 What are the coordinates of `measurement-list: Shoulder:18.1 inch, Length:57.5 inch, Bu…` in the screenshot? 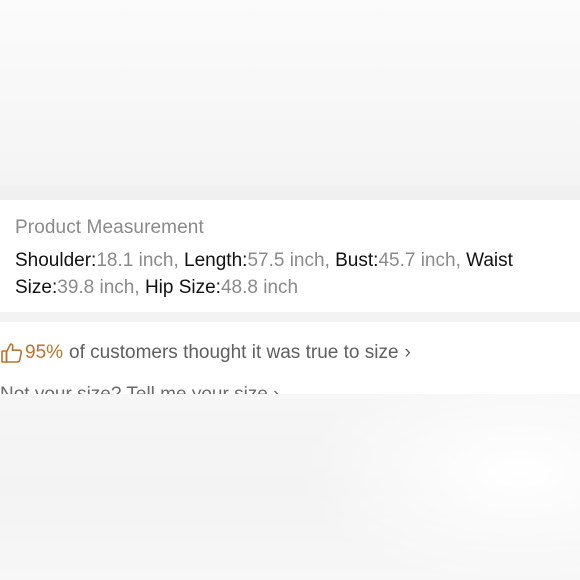 It's located at (297, 274).